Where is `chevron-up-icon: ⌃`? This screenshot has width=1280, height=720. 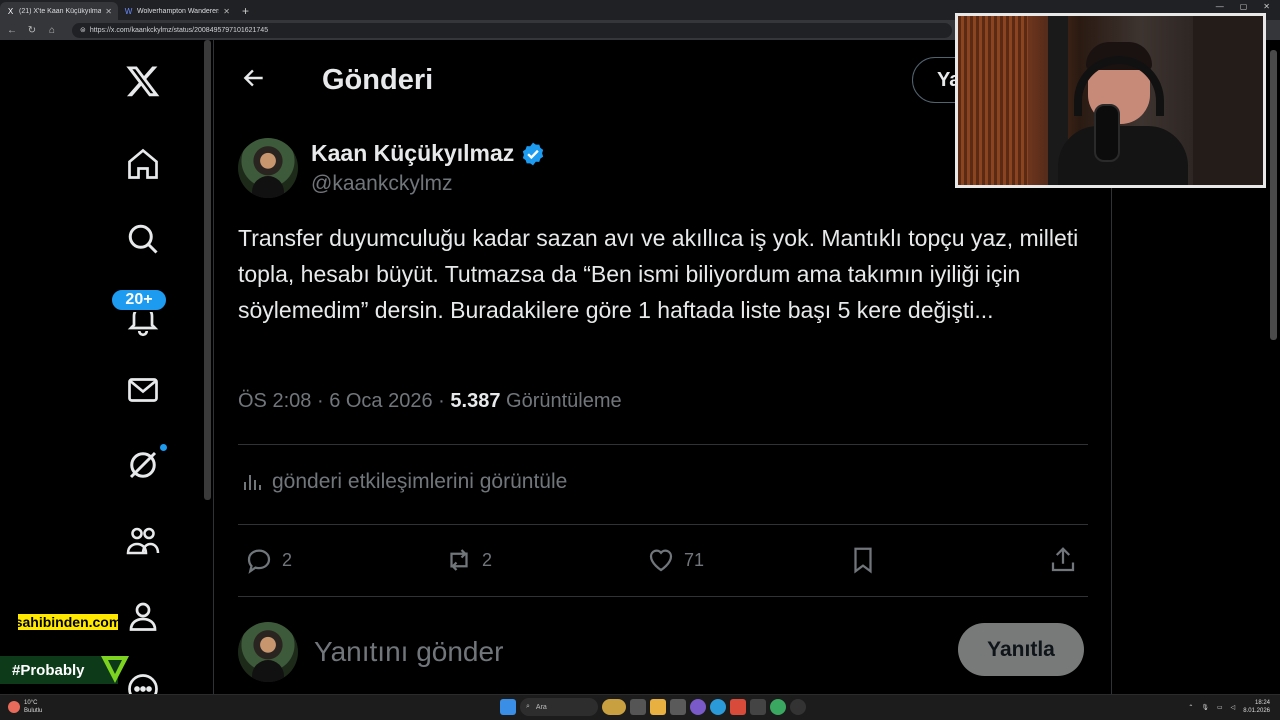
chevron-up-icon: ⌃ is located at coordinates (1190, 707).